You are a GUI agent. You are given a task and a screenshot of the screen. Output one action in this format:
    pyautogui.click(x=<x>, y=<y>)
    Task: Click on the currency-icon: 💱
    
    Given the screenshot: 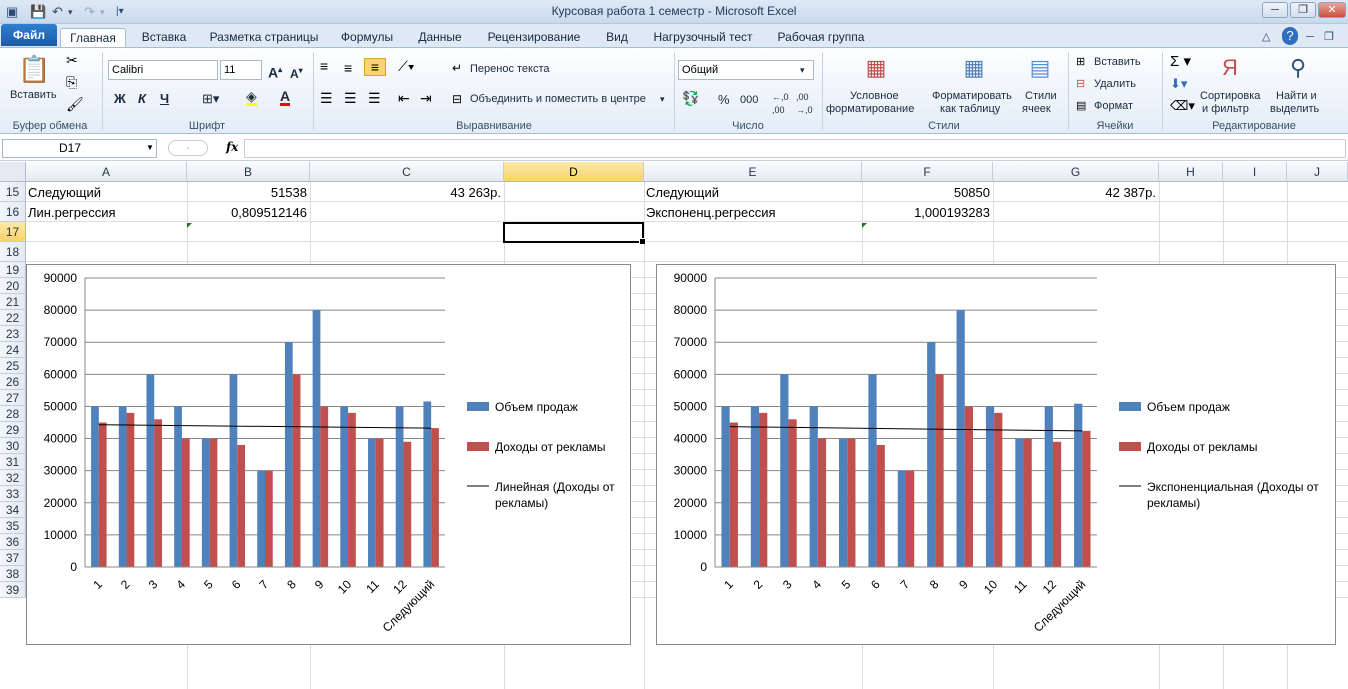 What is the action you would take?
    pyautogui.click(x=690, y=98)
    